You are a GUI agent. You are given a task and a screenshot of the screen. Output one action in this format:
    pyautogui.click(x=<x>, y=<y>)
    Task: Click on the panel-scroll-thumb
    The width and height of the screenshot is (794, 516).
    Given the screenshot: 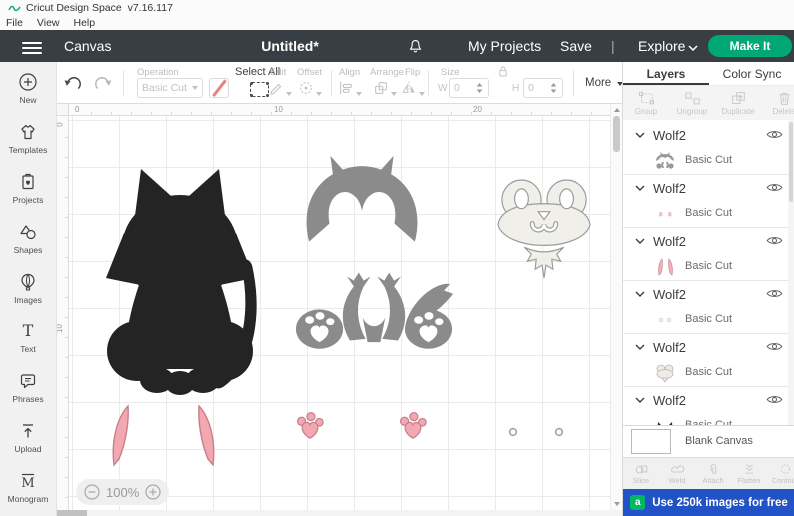 What is the action you would take?
    pyautogui.click(x=791, y=162)
    